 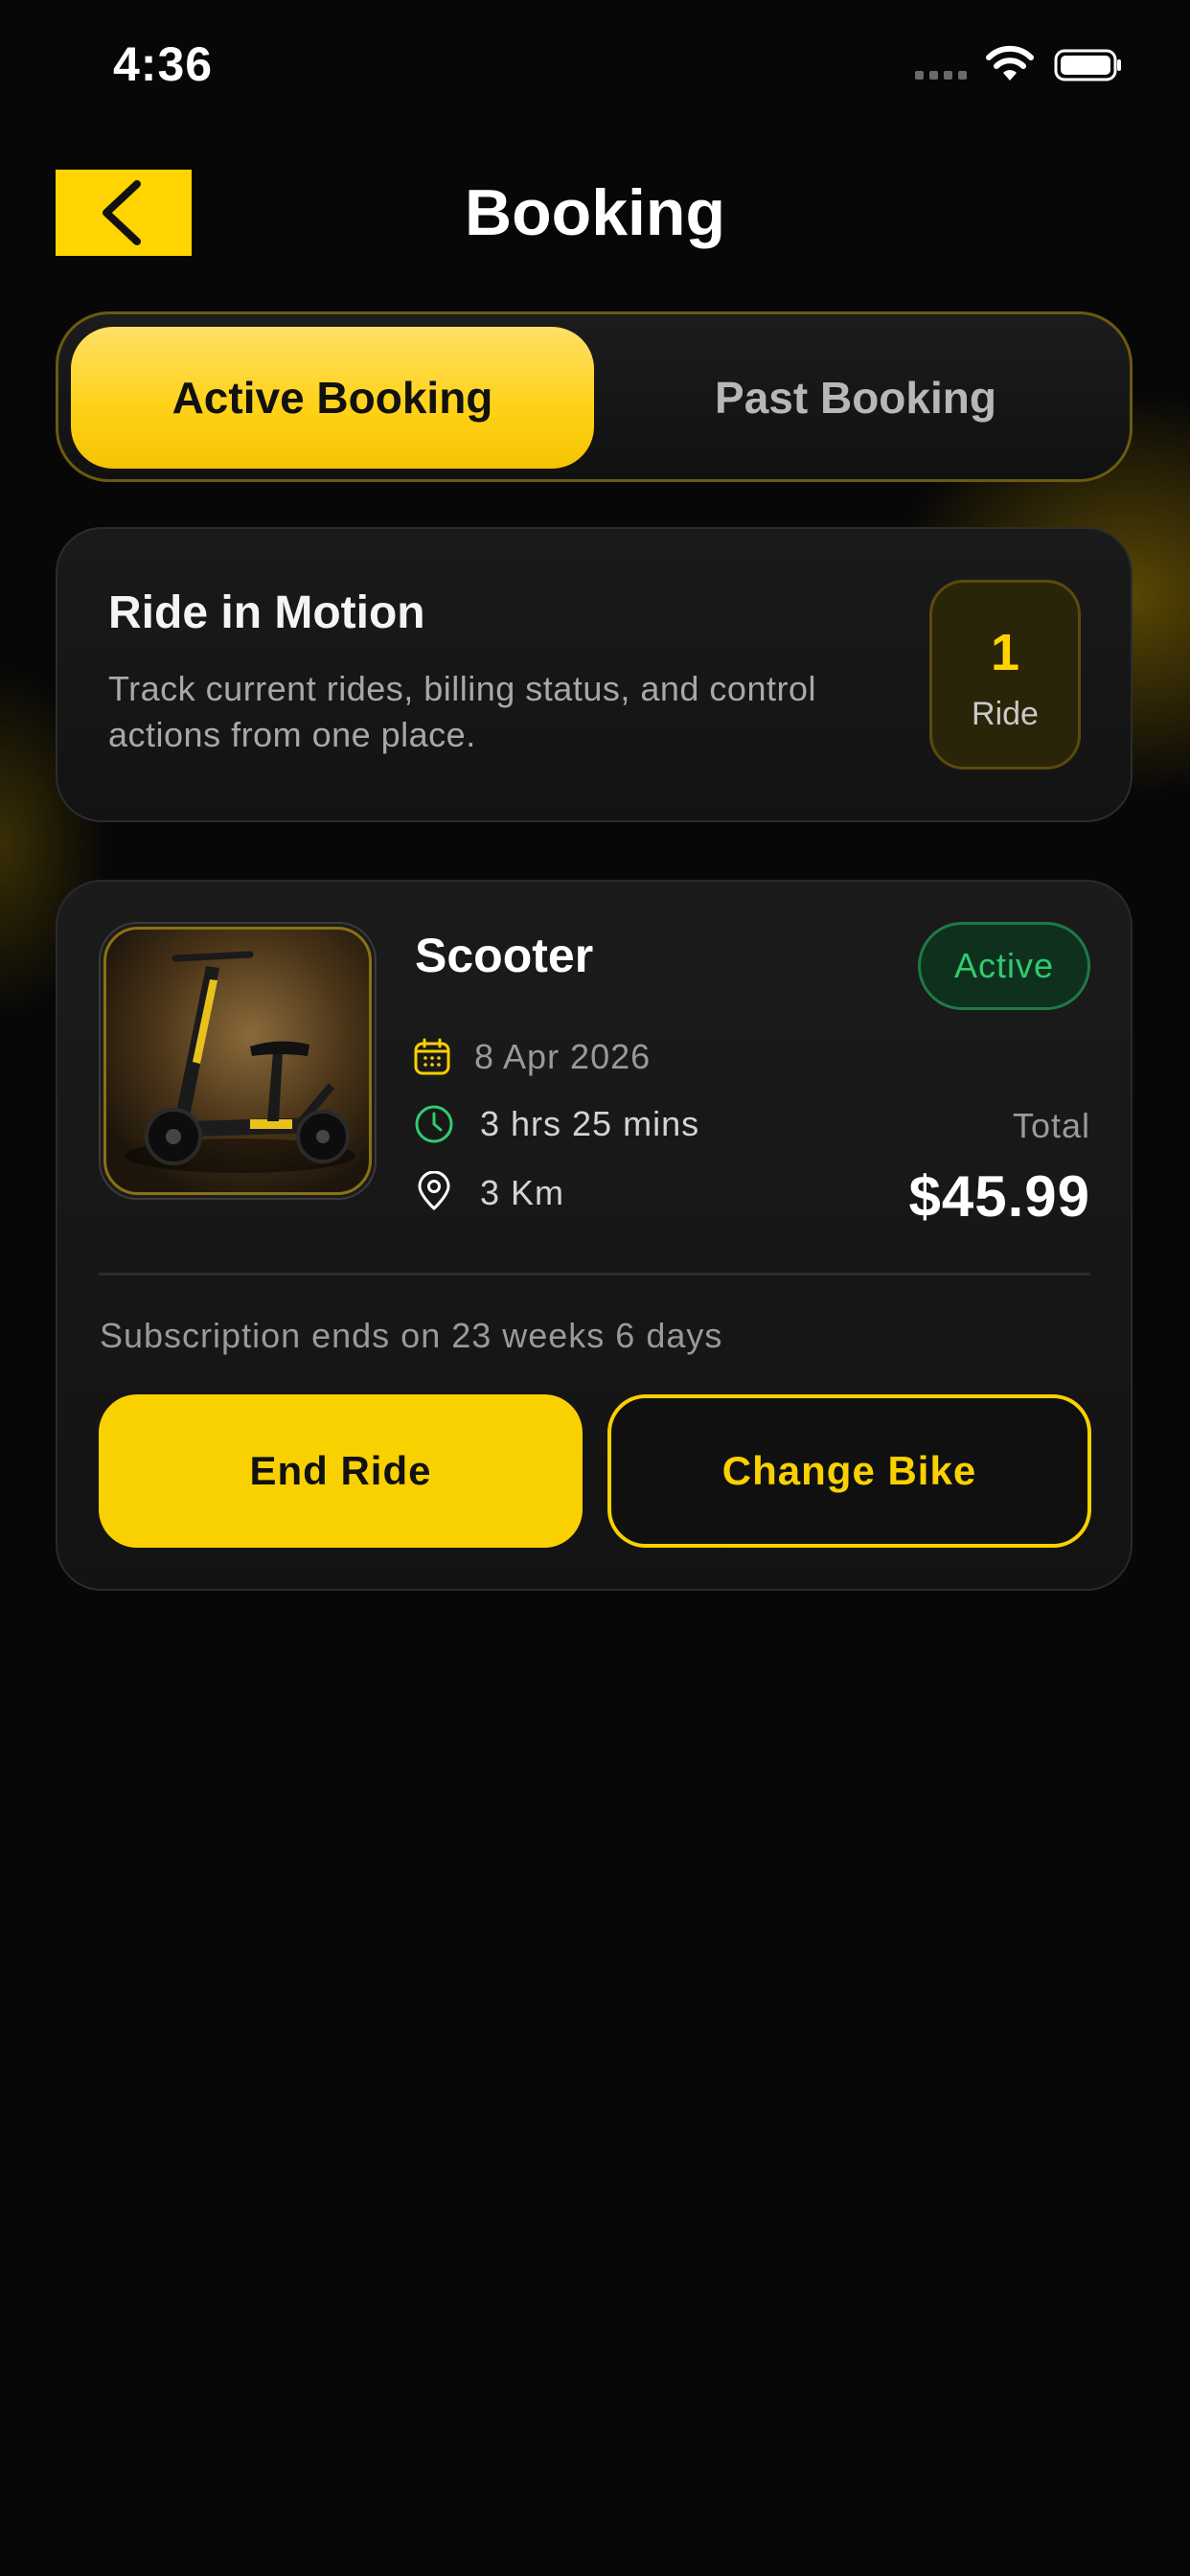 I want to click on page-title: Booking, so click(x=595, y=212).